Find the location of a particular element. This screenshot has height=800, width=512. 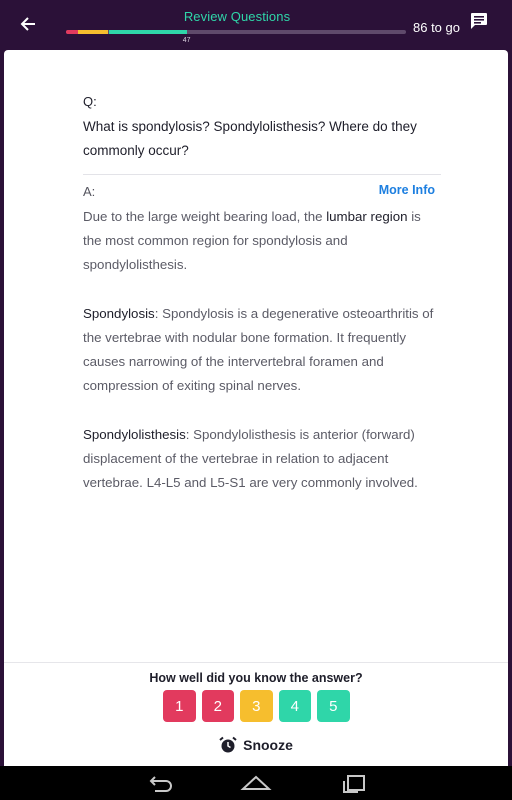

back-nav-icon is located at coordinates (160, 783).